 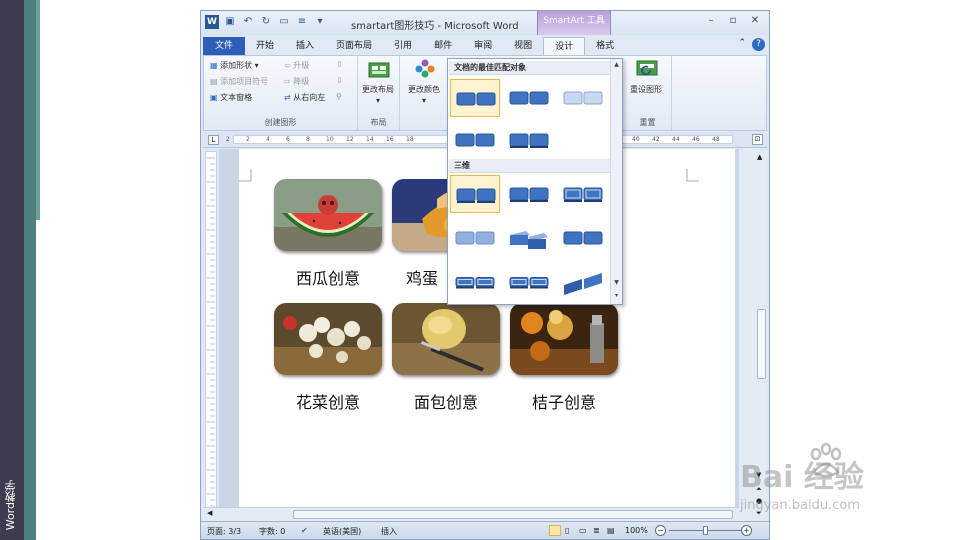 I want to click on smartart-picture-watermelon, so click(x=328, y=215).